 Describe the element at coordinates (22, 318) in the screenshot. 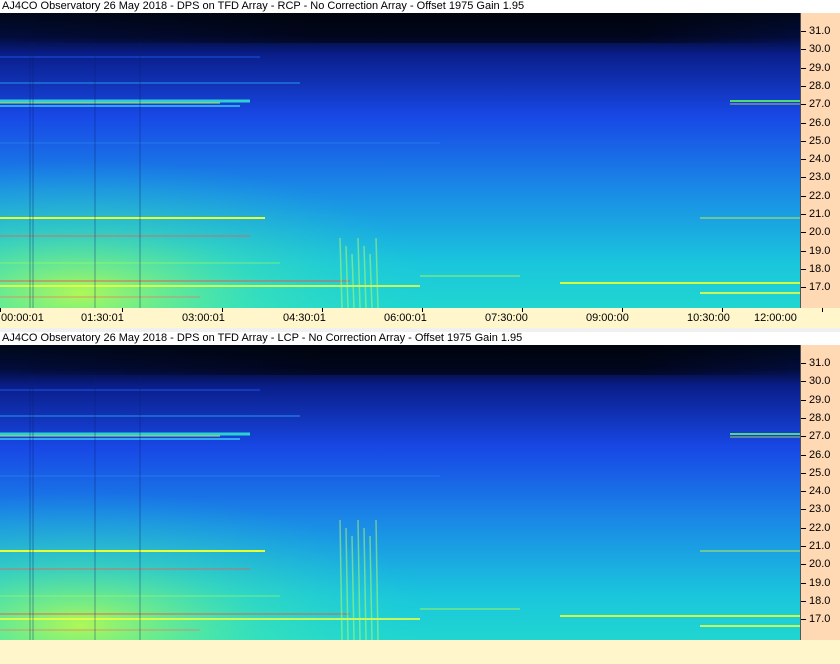

I see `time-tick-label: 00:00:01` at that location.